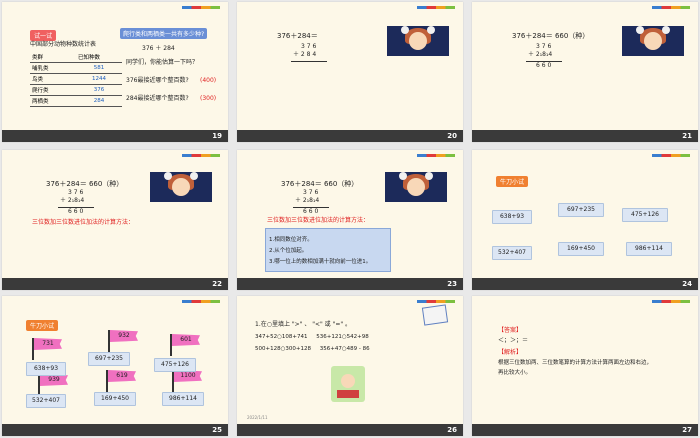 This screenshot has height=438, width=700. Describe the element at coordinates (53, 79) in the screenshot. I see `table-cell: 鸟类` at that location.